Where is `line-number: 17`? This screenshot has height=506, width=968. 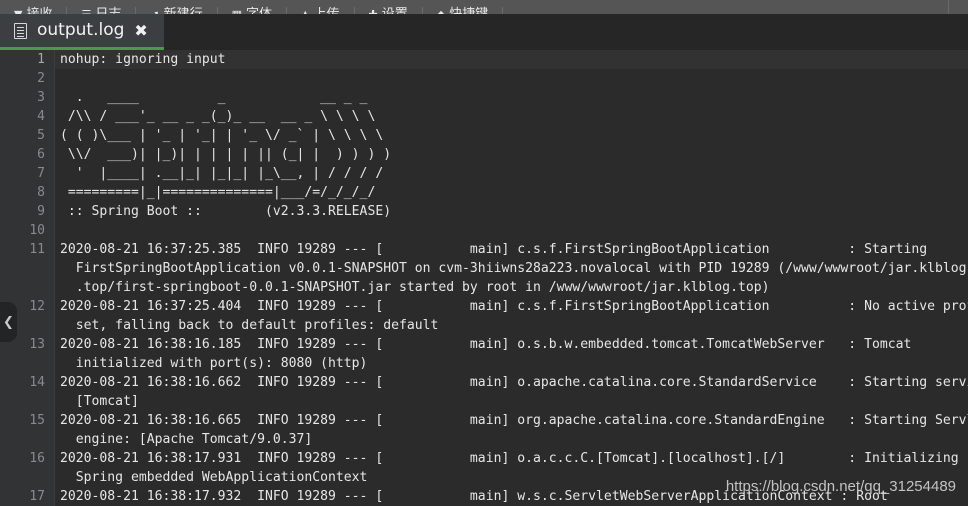 line-number: 17 is located at coordinates (37, 496).